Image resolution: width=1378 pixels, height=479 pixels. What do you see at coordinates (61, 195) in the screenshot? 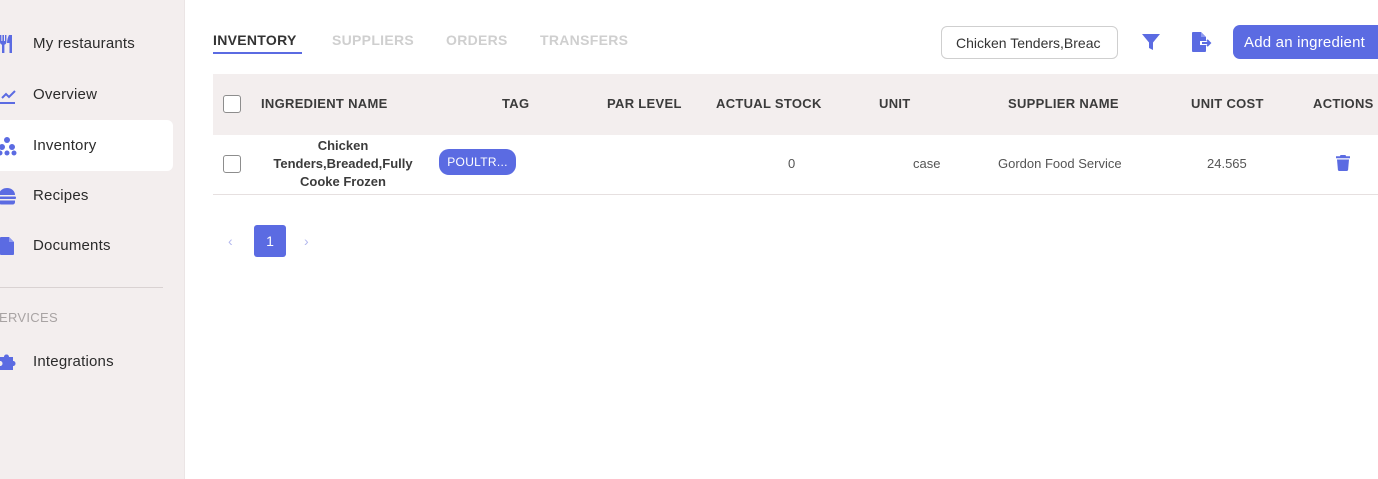
I see `sidebar-item-label: Recipes` at bounding box center [61, 195].